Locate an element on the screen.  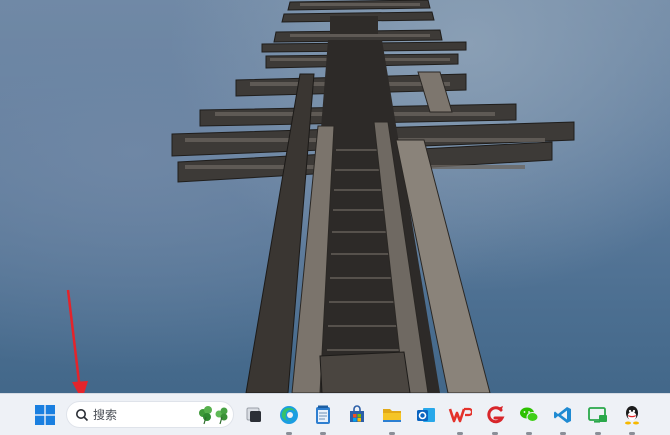
search-icon is located at coordinates (82, 415).